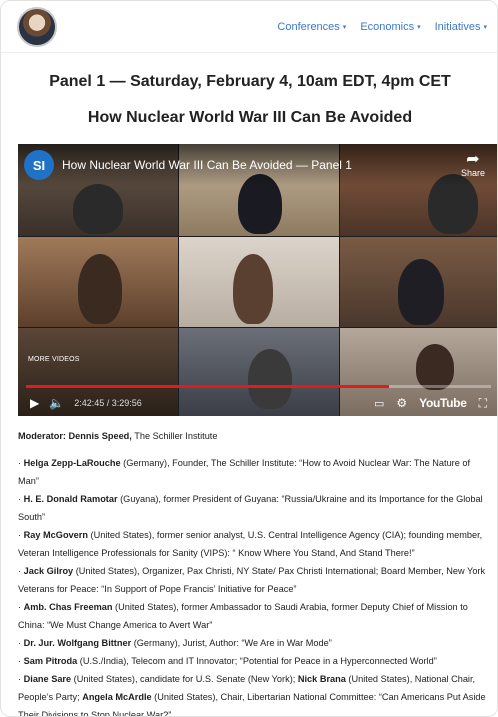 Image resolution: width=498 pixels, height=717 pixels. I want to click on speaker-name: Helga Zepp-LaRouche, so click(72, 463).